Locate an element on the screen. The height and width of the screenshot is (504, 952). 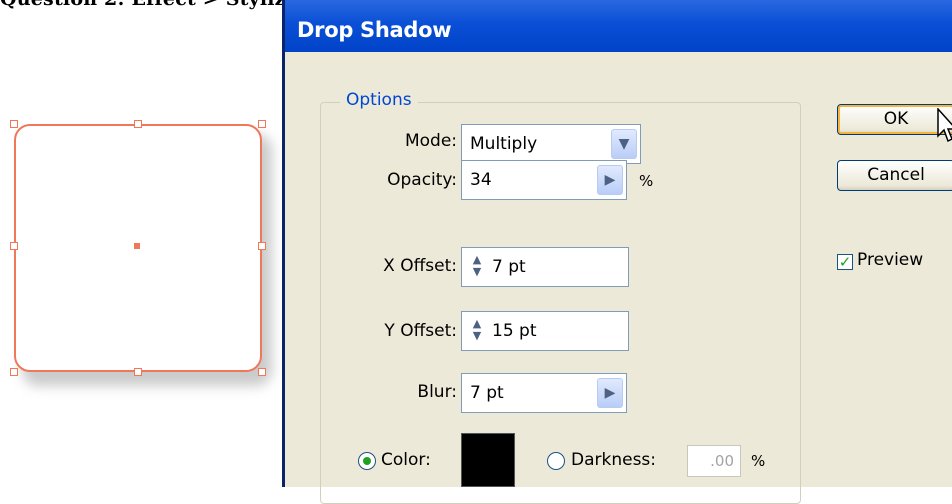
opacity-slider-button: ▶ is located at coordinates (610, 180).